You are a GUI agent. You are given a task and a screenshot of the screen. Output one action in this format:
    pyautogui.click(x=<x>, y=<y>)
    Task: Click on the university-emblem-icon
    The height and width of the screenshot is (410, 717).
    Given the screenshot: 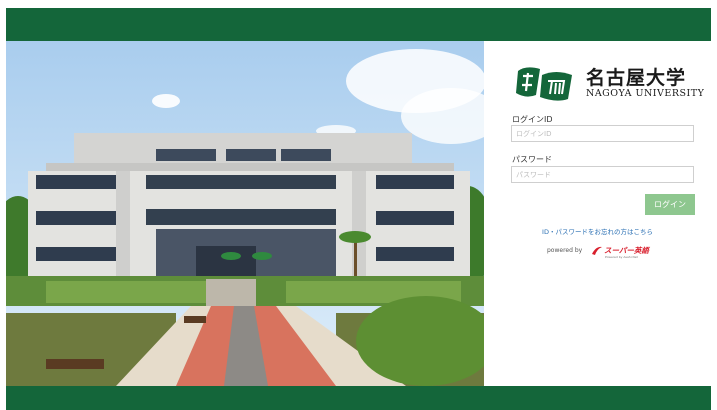 What is the action you would take?
    pyautogui.click(x=544, y=84)
    